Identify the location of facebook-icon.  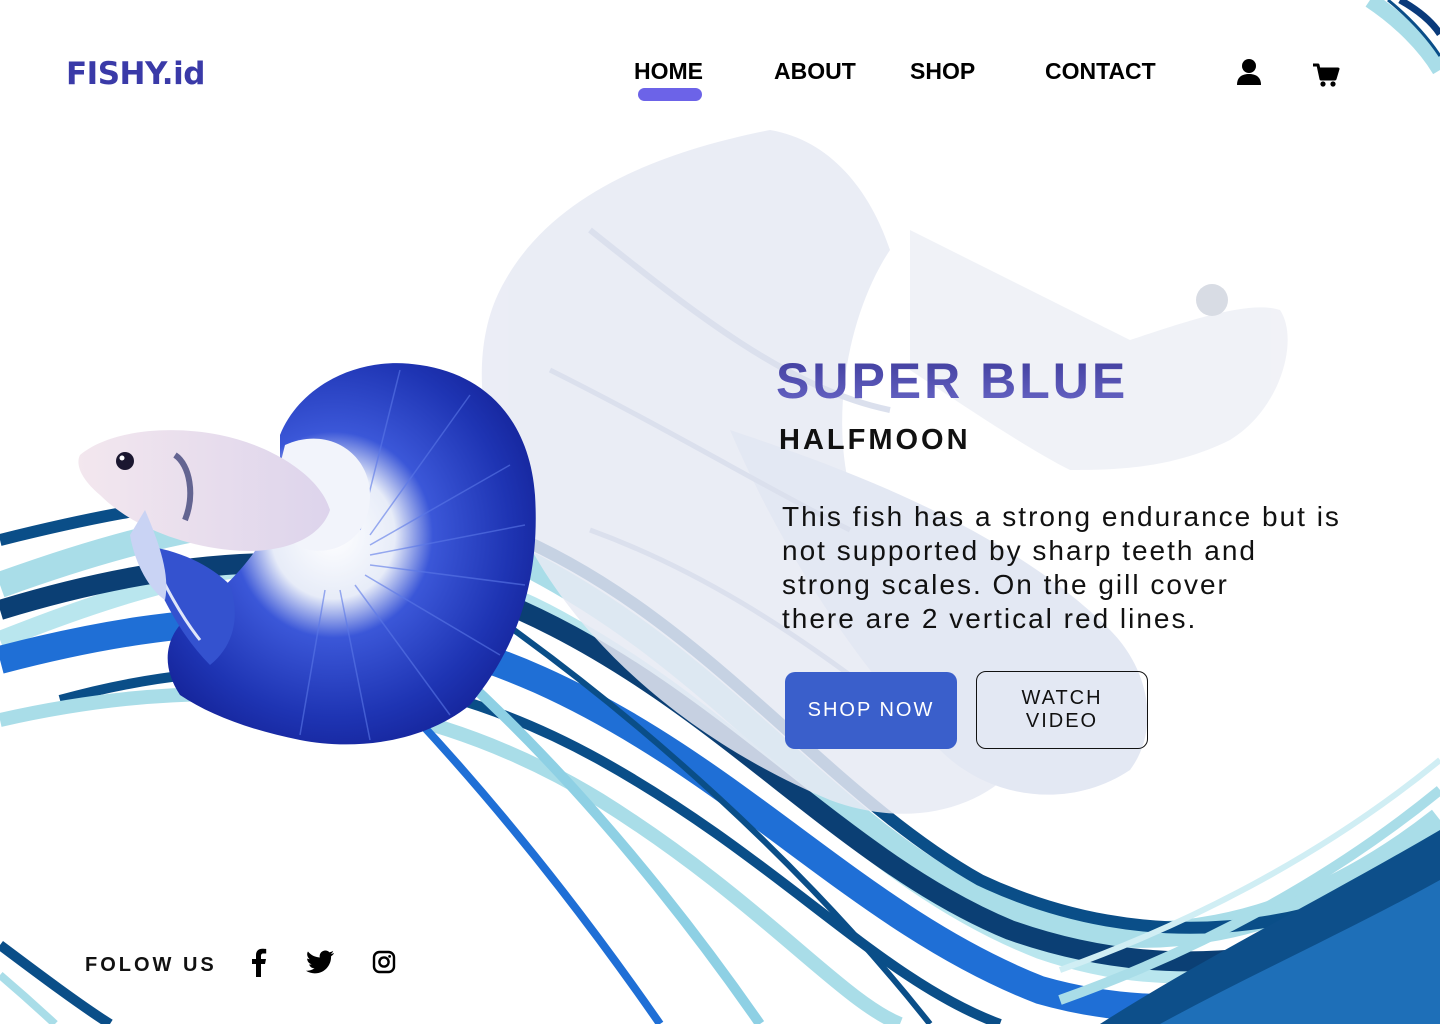
(258, 964).